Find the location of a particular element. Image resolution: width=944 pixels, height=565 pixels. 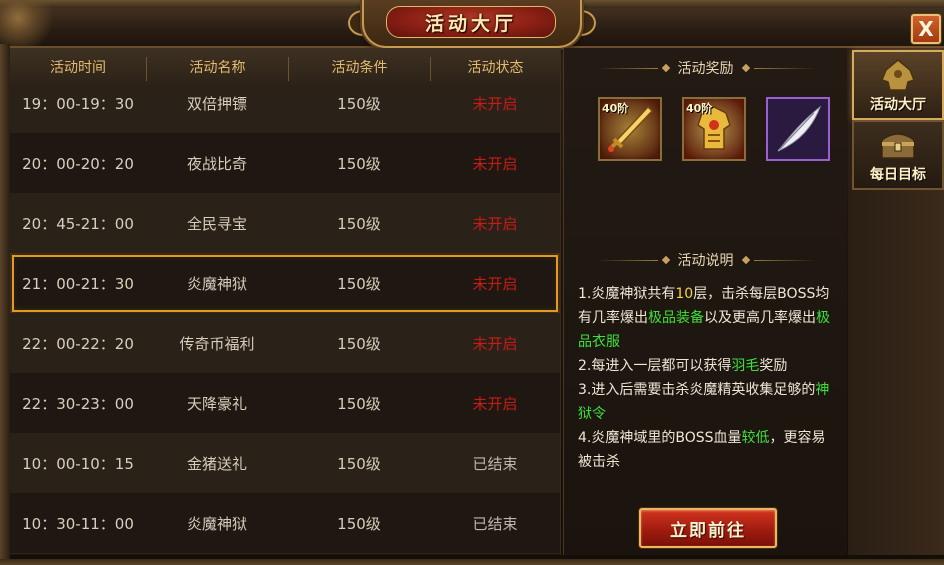

description-text: 1.炎魔神狱共有 is located at coordinates (627, 294).